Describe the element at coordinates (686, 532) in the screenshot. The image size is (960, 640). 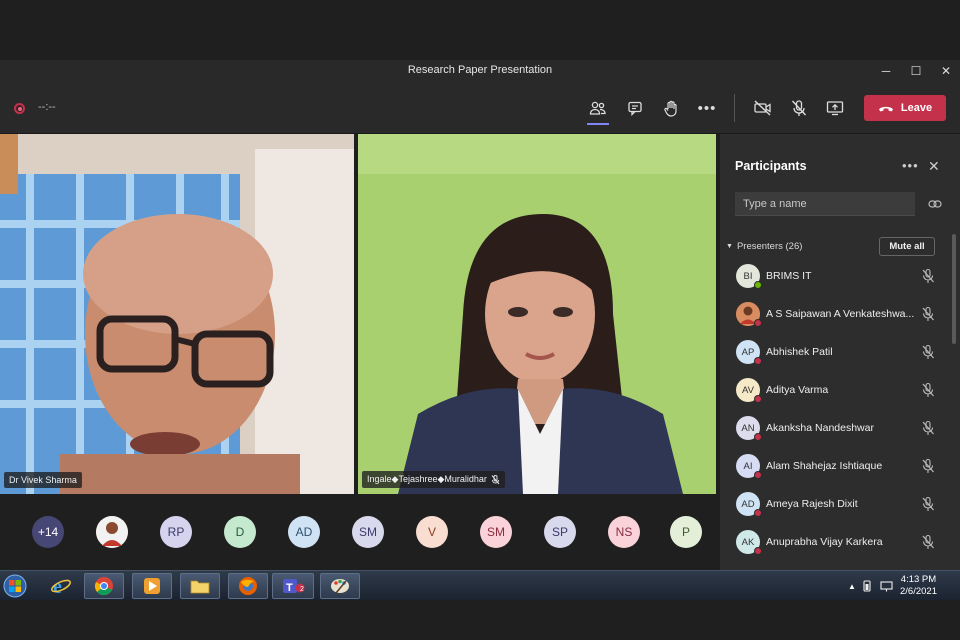
I see `attendee-avatar: P` at that location.